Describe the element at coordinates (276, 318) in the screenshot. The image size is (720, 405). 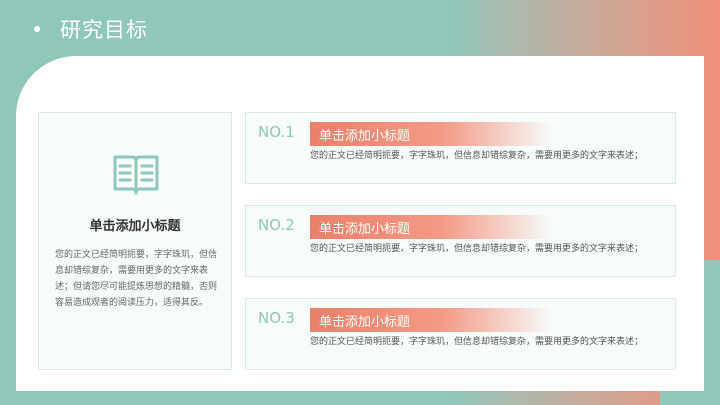
I see `goal-number: NO.3` at that location.